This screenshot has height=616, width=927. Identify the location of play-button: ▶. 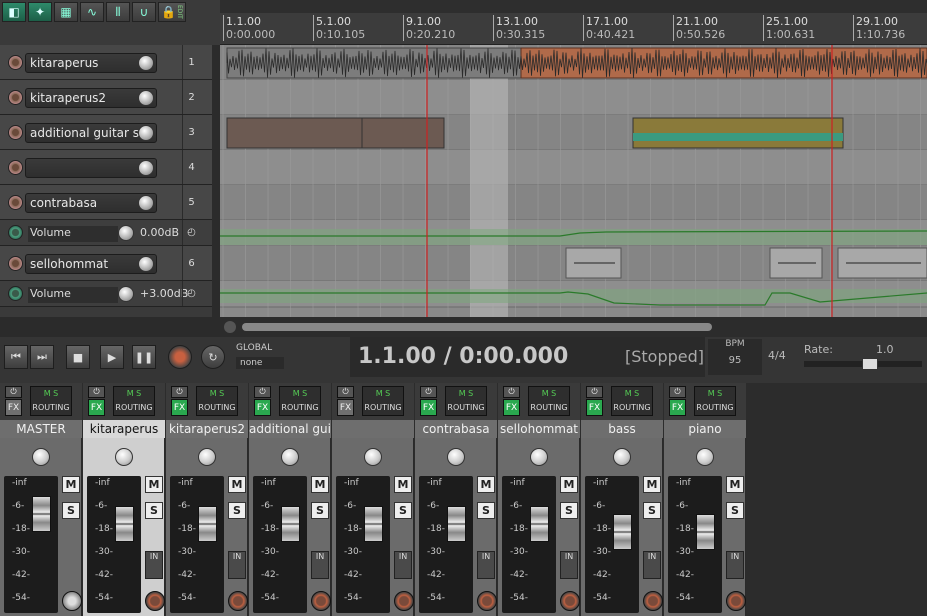
(112, 357).